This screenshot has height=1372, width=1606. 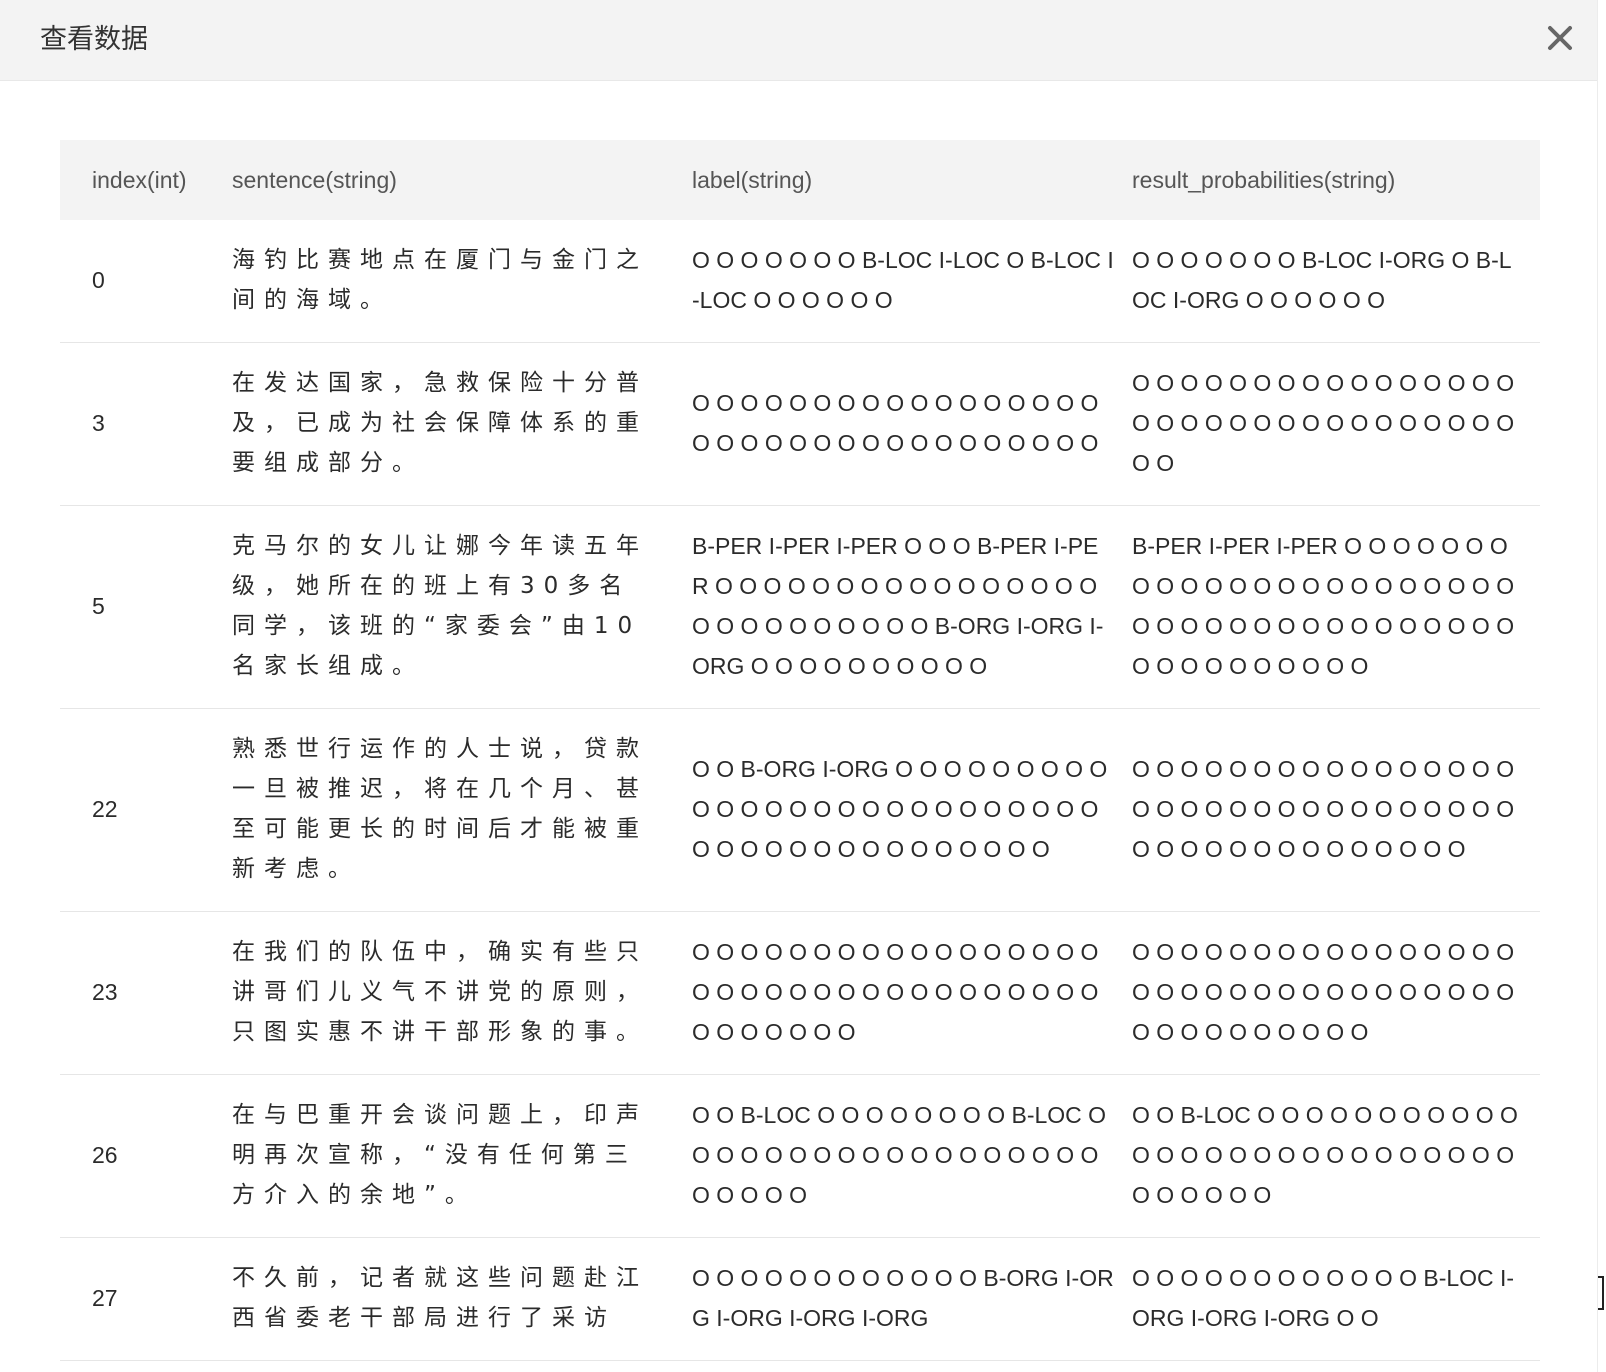 I want to click on cell-index: 5, so click(x=146, y=607).